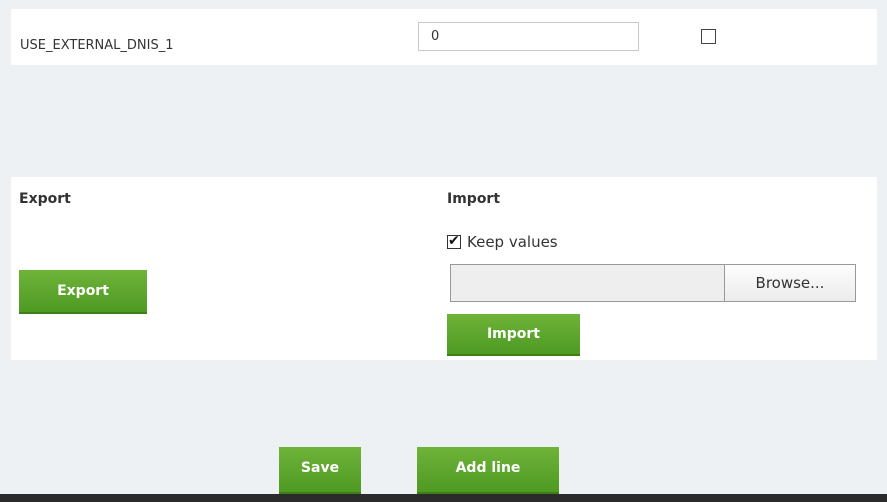 This screenshot has width=887, height=502. I want to click on keep-values-option: ✔ Keep values, so click(502, 242).